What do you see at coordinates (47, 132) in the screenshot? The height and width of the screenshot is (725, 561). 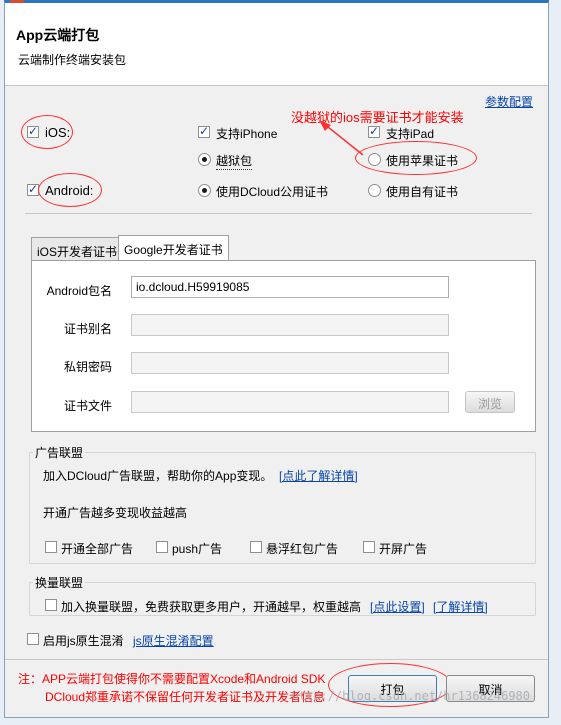 I see `ios-highlight-ellipse` at bounding box center [47, 132].